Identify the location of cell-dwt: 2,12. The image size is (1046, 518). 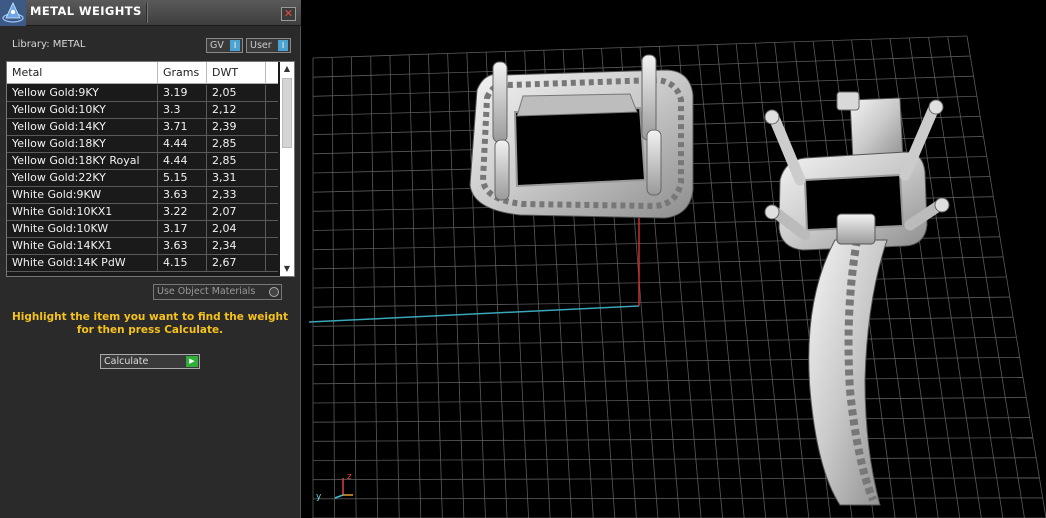
(236, 110).